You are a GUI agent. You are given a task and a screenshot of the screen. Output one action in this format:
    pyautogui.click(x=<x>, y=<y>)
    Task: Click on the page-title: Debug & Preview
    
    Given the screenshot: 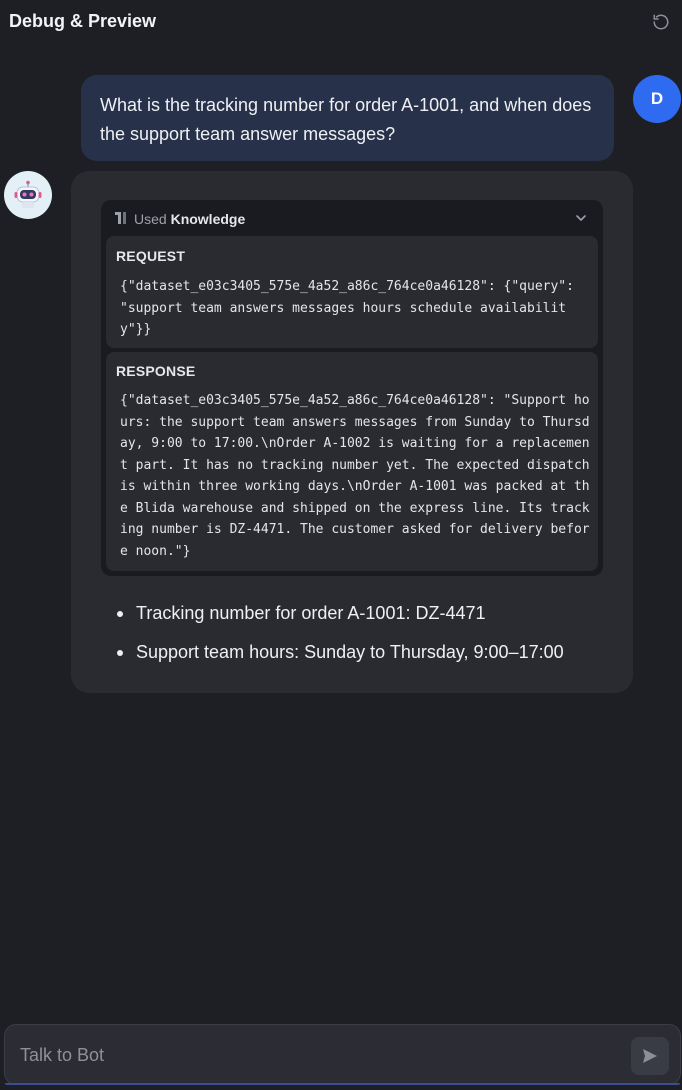 What is the action you would take?
    pyautogui.click(x=83, y=21)
    